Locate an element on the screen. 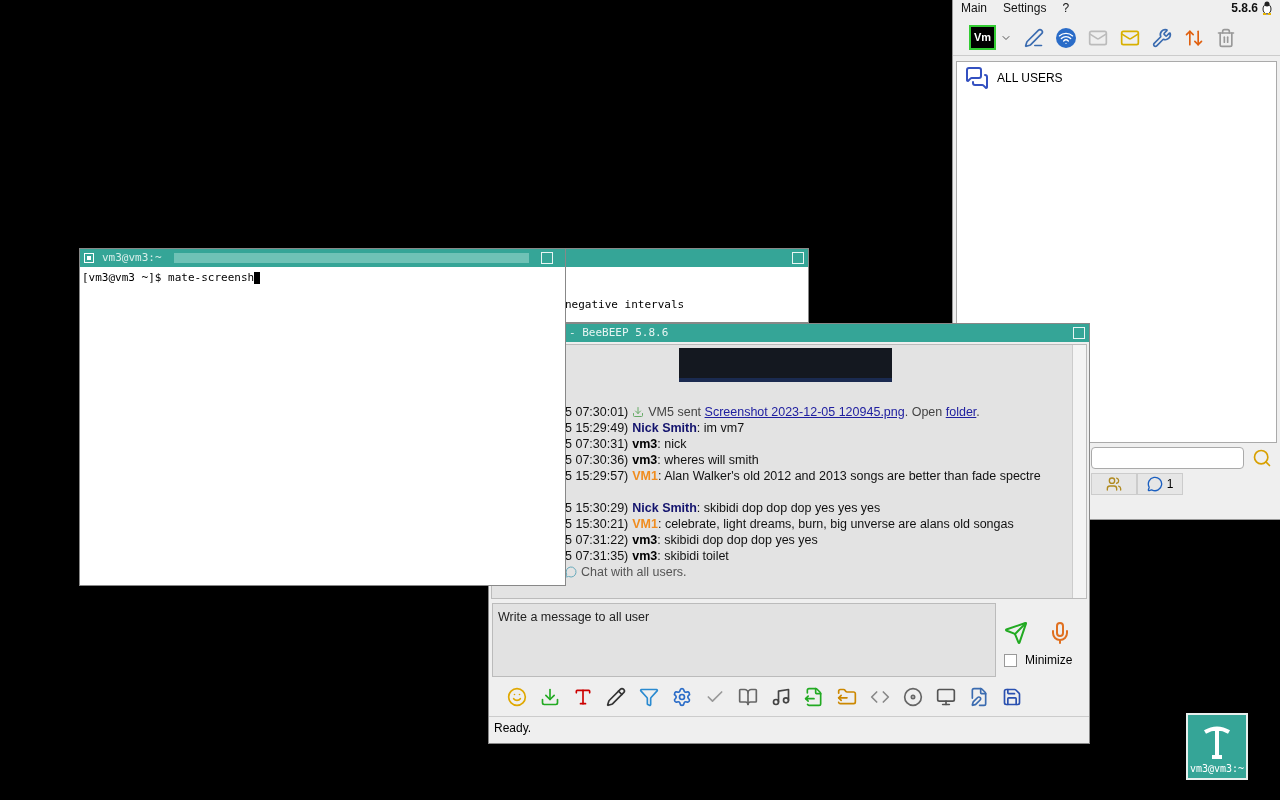 This screenshot has height=800, width=1280. message-time: 5 07:30:31) is located at coordinates (597, 444).